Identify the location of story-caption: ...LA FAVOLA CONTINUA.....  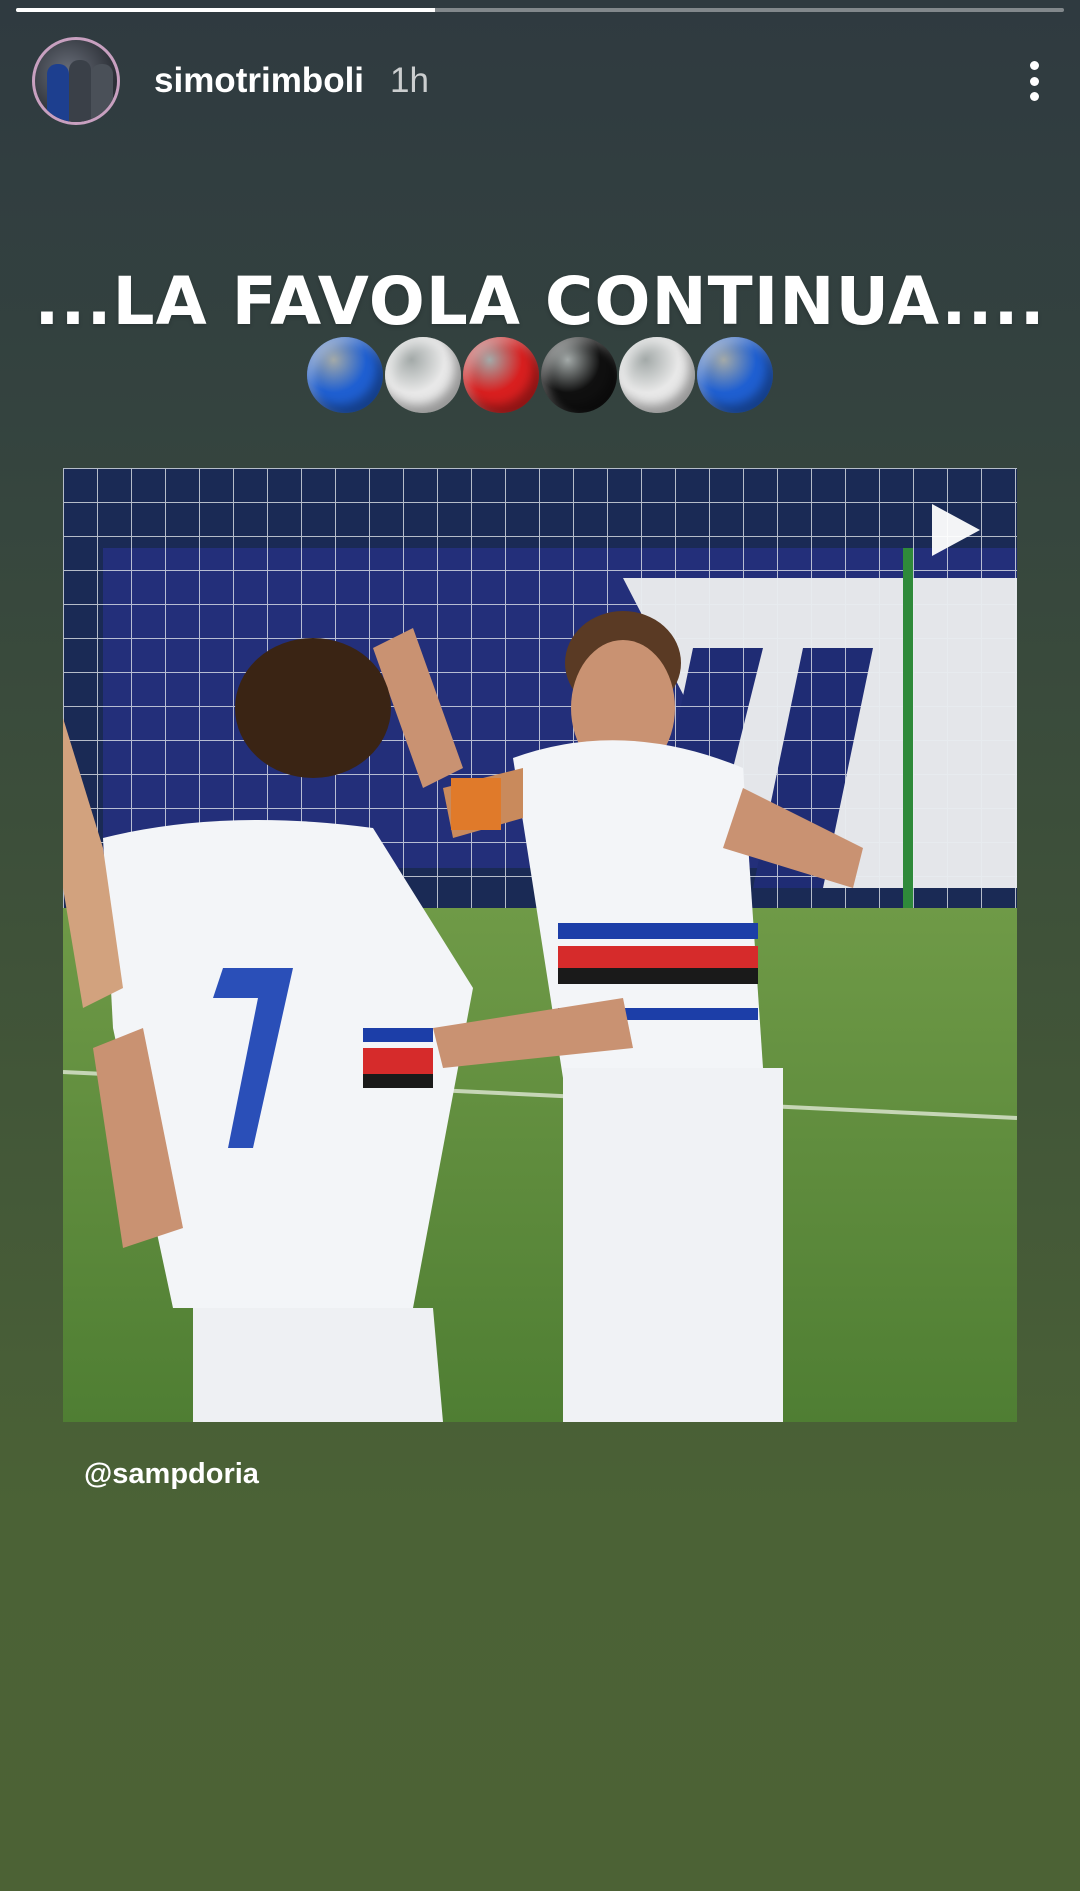
(540, 301).